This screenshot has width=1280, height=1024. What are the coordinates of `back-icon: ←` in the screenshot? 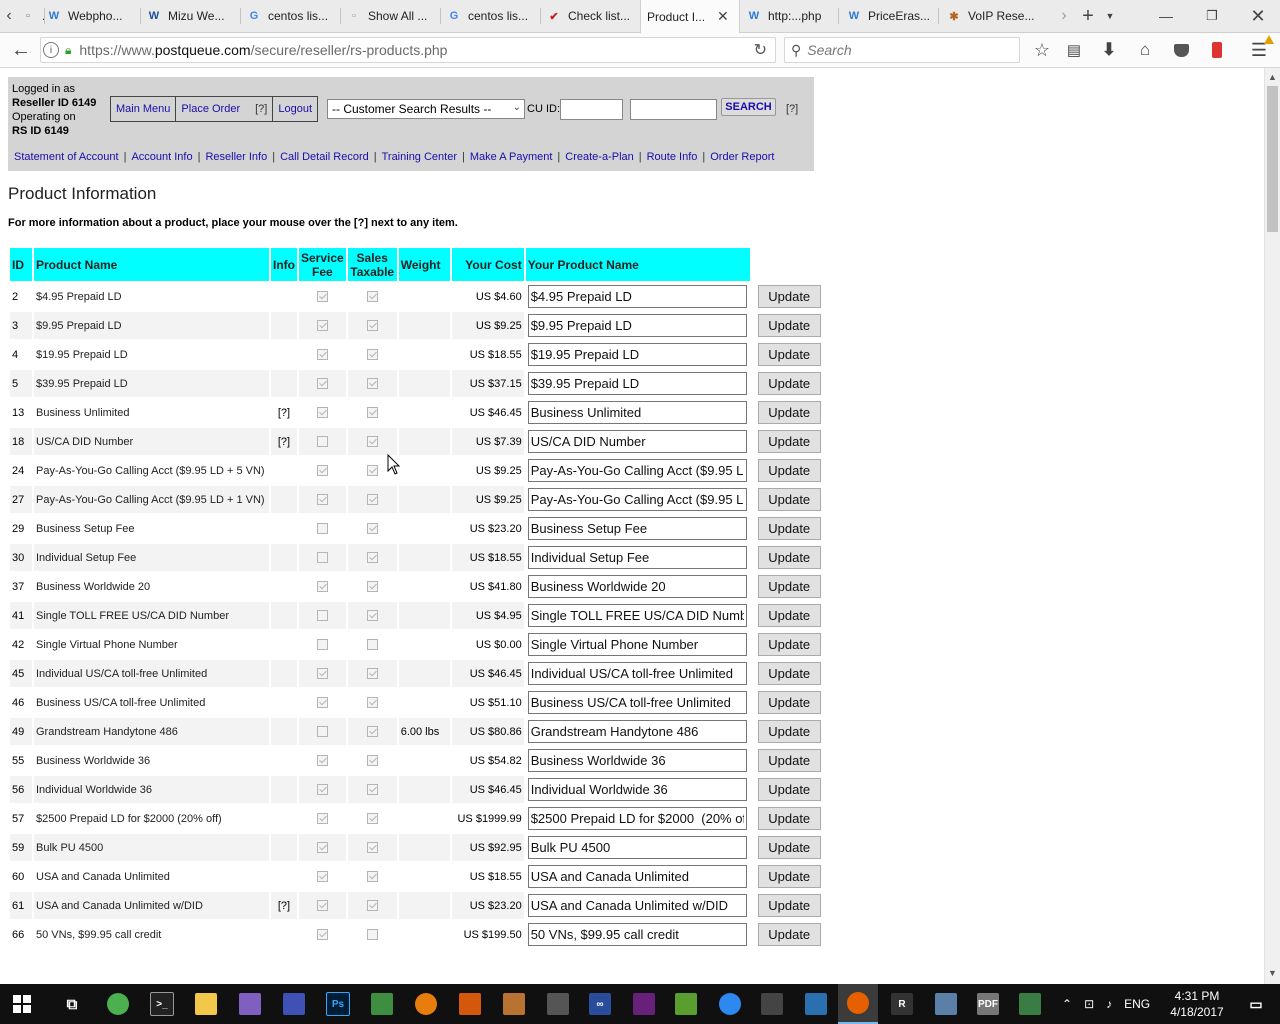 It's located at (21, 50).